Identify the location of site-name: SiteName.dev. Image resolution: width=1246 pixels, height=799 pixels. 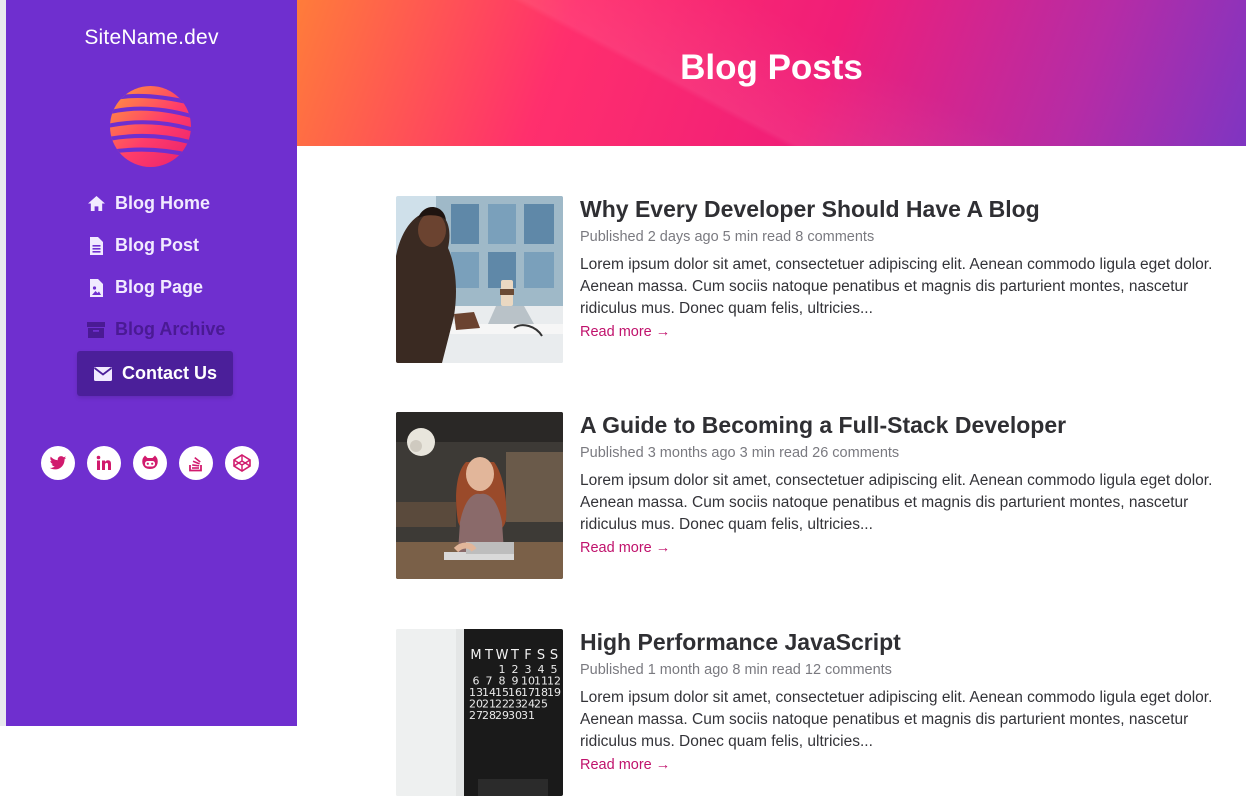
(151, 38).